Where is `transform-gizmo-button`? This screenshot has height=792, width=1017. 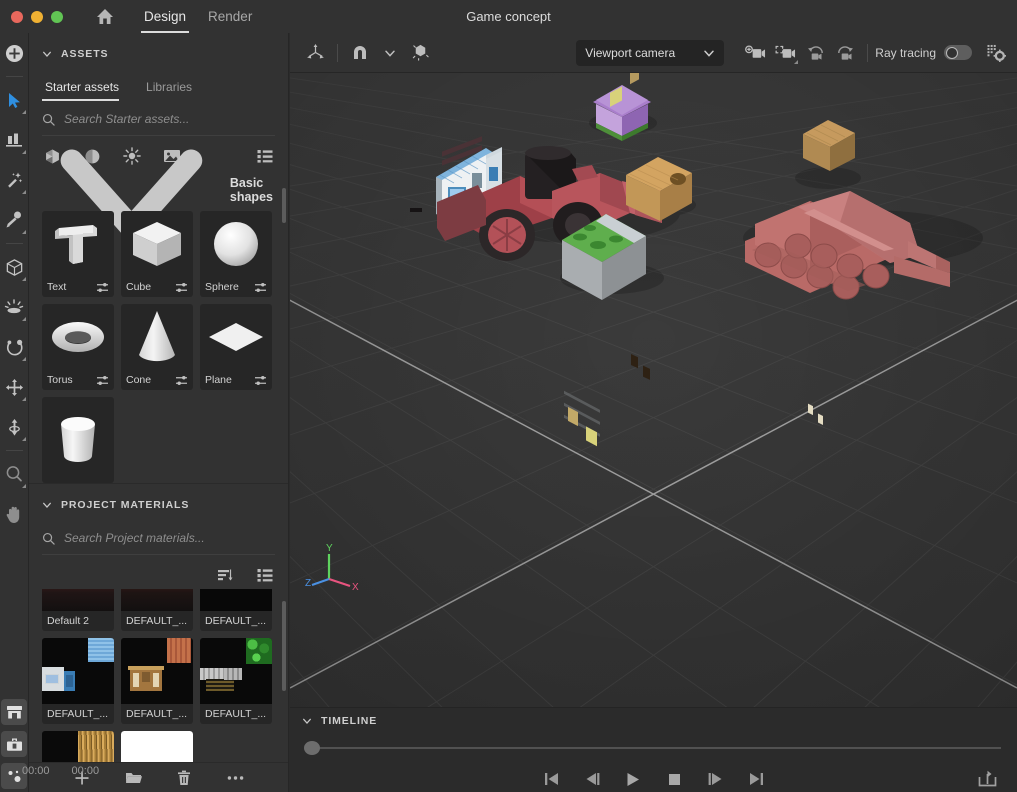 transform-gizmo-button is located at coordinates (315, 53).